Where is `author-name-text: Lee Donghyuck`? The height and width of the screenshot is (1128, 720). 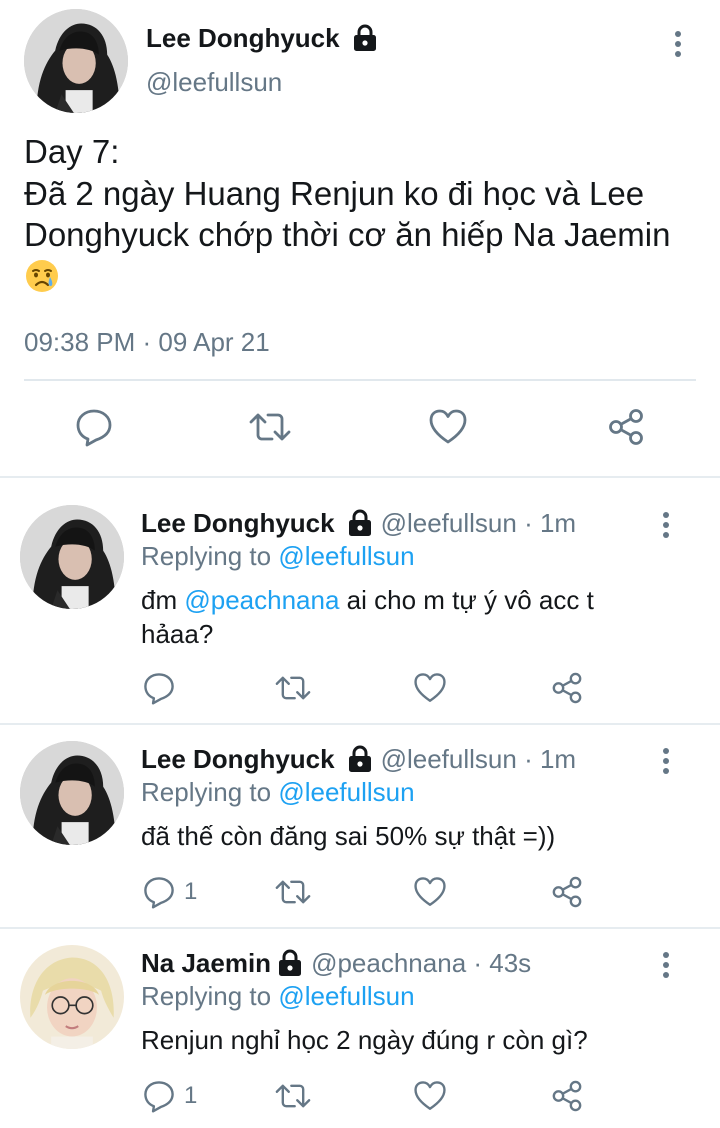
author-name-text: Lee Donghyuck is located at coordinates (243, 38).